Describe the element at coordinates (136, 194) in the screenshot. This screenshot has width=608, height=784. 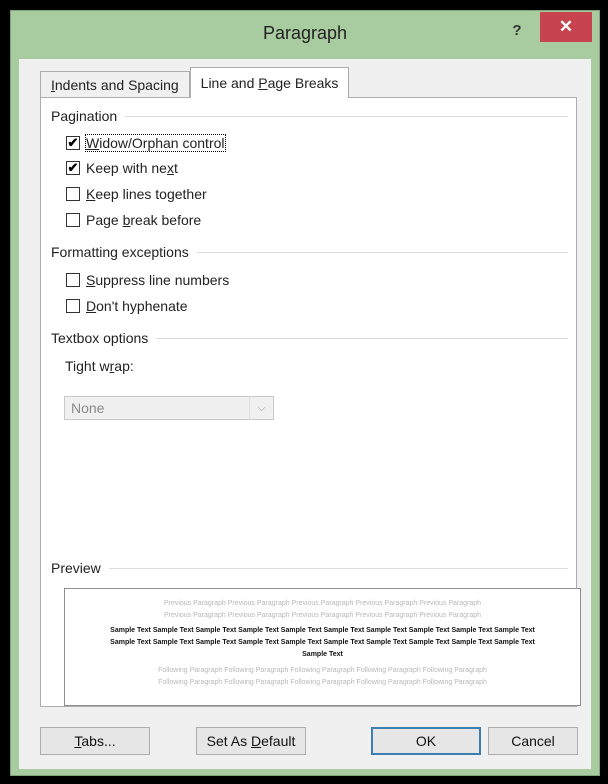
I see `keep-lines-together-checkbox: Keep lines together` at that location.